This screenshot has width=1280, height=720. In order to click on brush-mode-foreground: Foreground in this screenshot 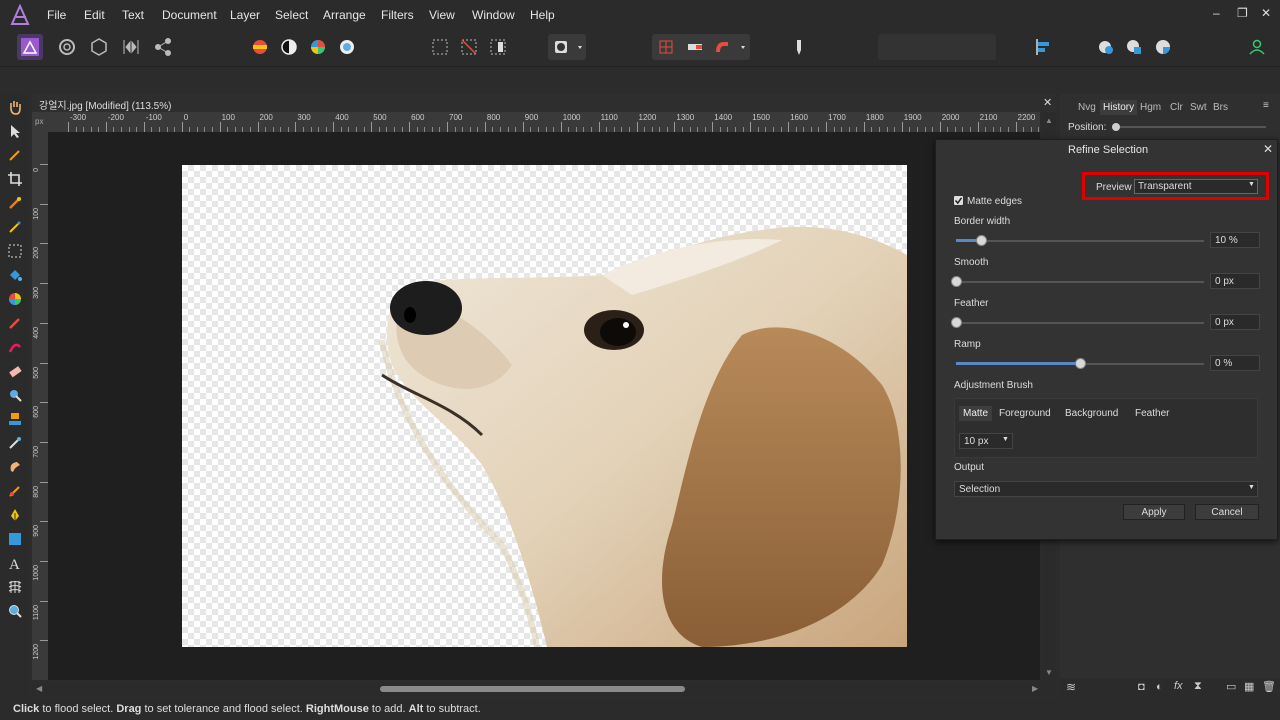, I will do `click(1025, 413)`.